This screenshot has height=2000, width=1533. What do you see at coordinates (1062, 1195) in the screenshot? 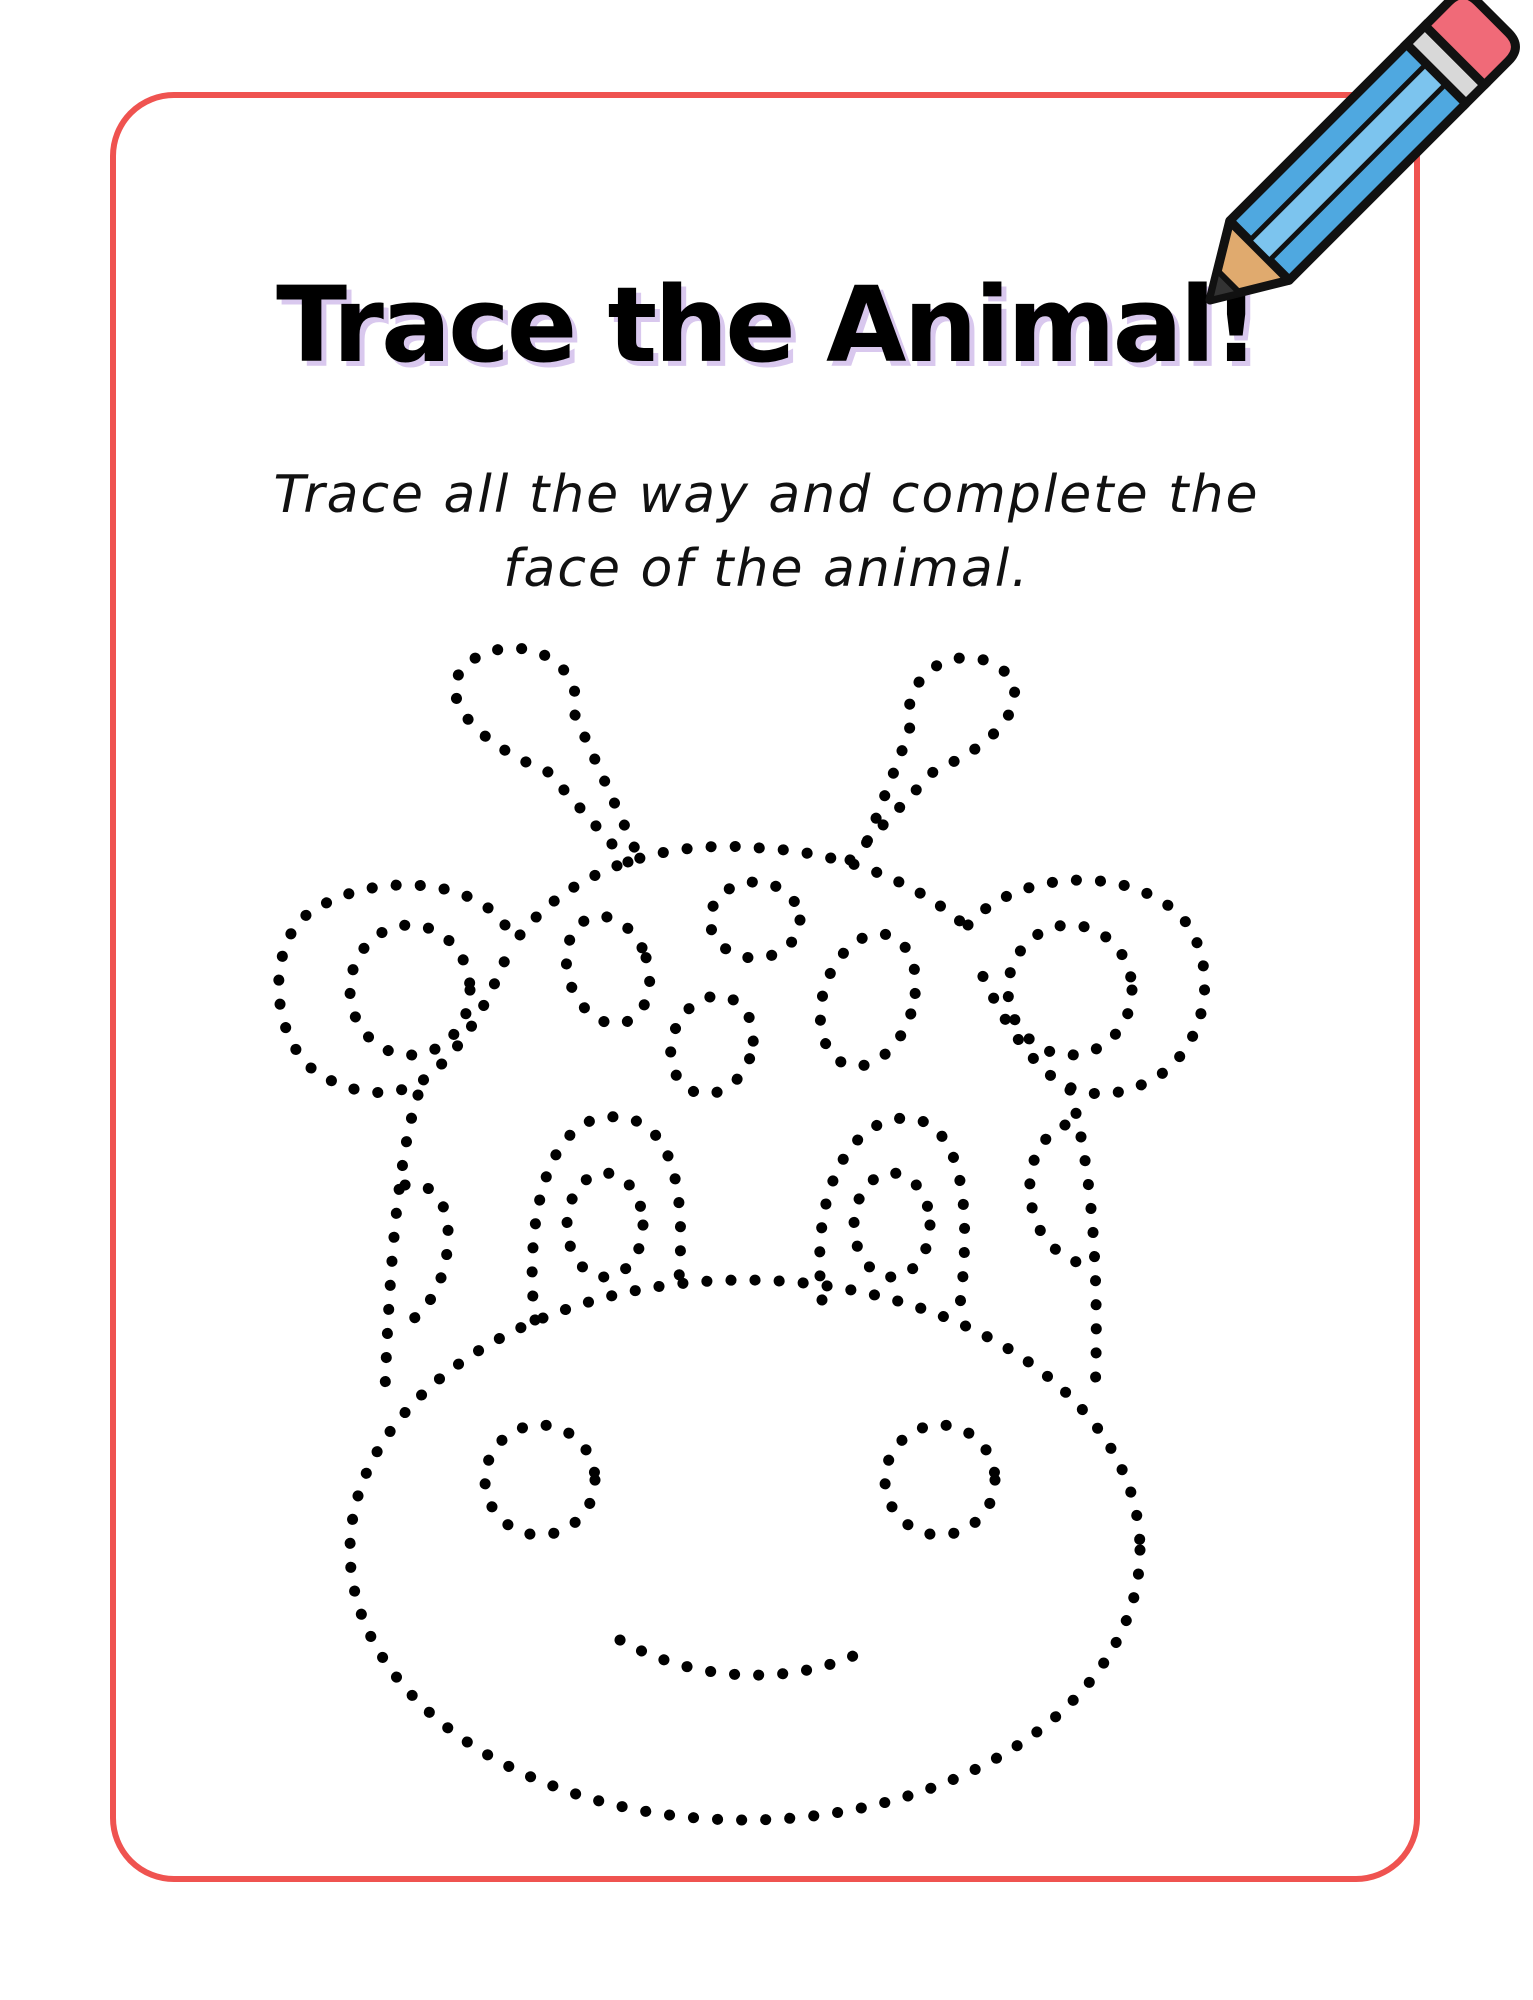
I see `right-cheek-spot` at bounding box center [1062, 1195].